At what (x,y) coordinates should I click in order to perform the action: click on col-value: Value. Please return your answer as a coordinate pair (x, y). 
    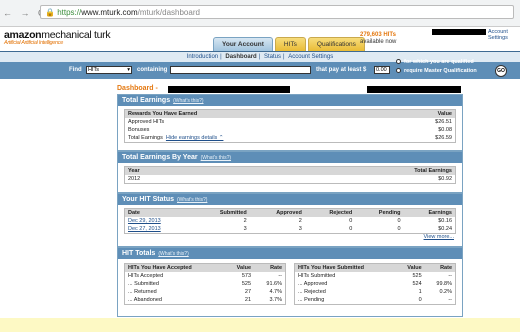
    Looking at the image, I should click on (239, 268).